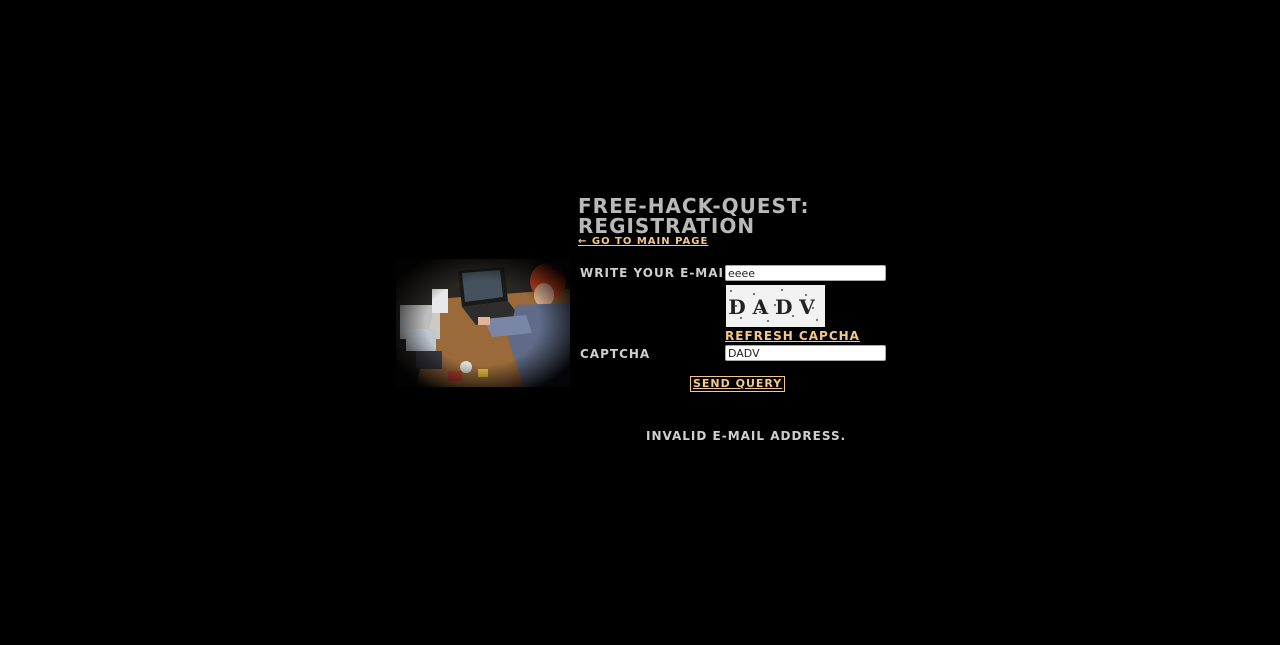 Image resolution: width=1280 pixels, height=645 pixels. What do you see at coordinates (659, 273) in the screenshot?
I see `email-label: WRITE YOUR E-MAIL:` at bounding box center [659, 273].